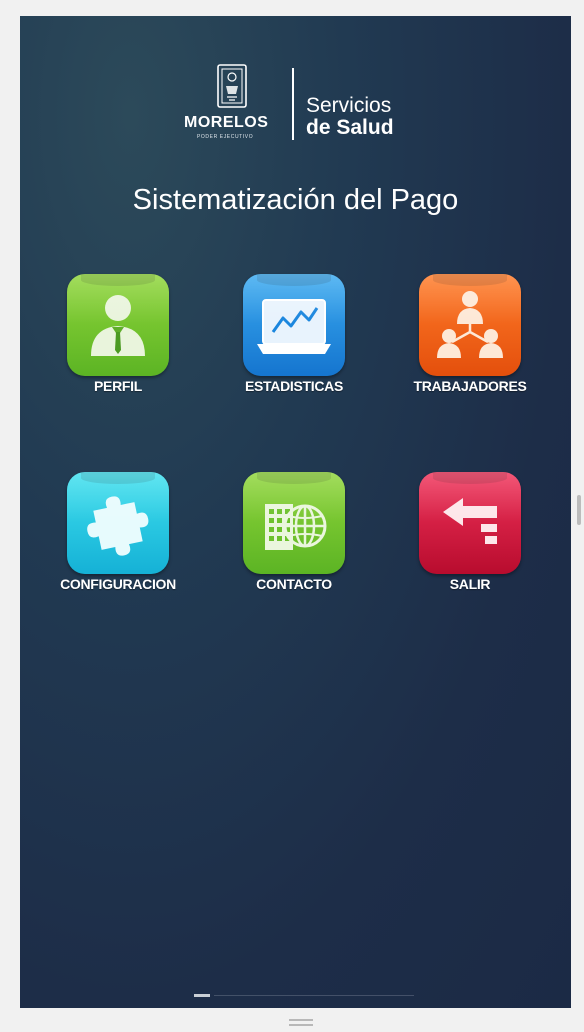 This screenshot has height=1032, width=584. I want to click on menu-item-contacto: CONTACTO, so click(293, 547).